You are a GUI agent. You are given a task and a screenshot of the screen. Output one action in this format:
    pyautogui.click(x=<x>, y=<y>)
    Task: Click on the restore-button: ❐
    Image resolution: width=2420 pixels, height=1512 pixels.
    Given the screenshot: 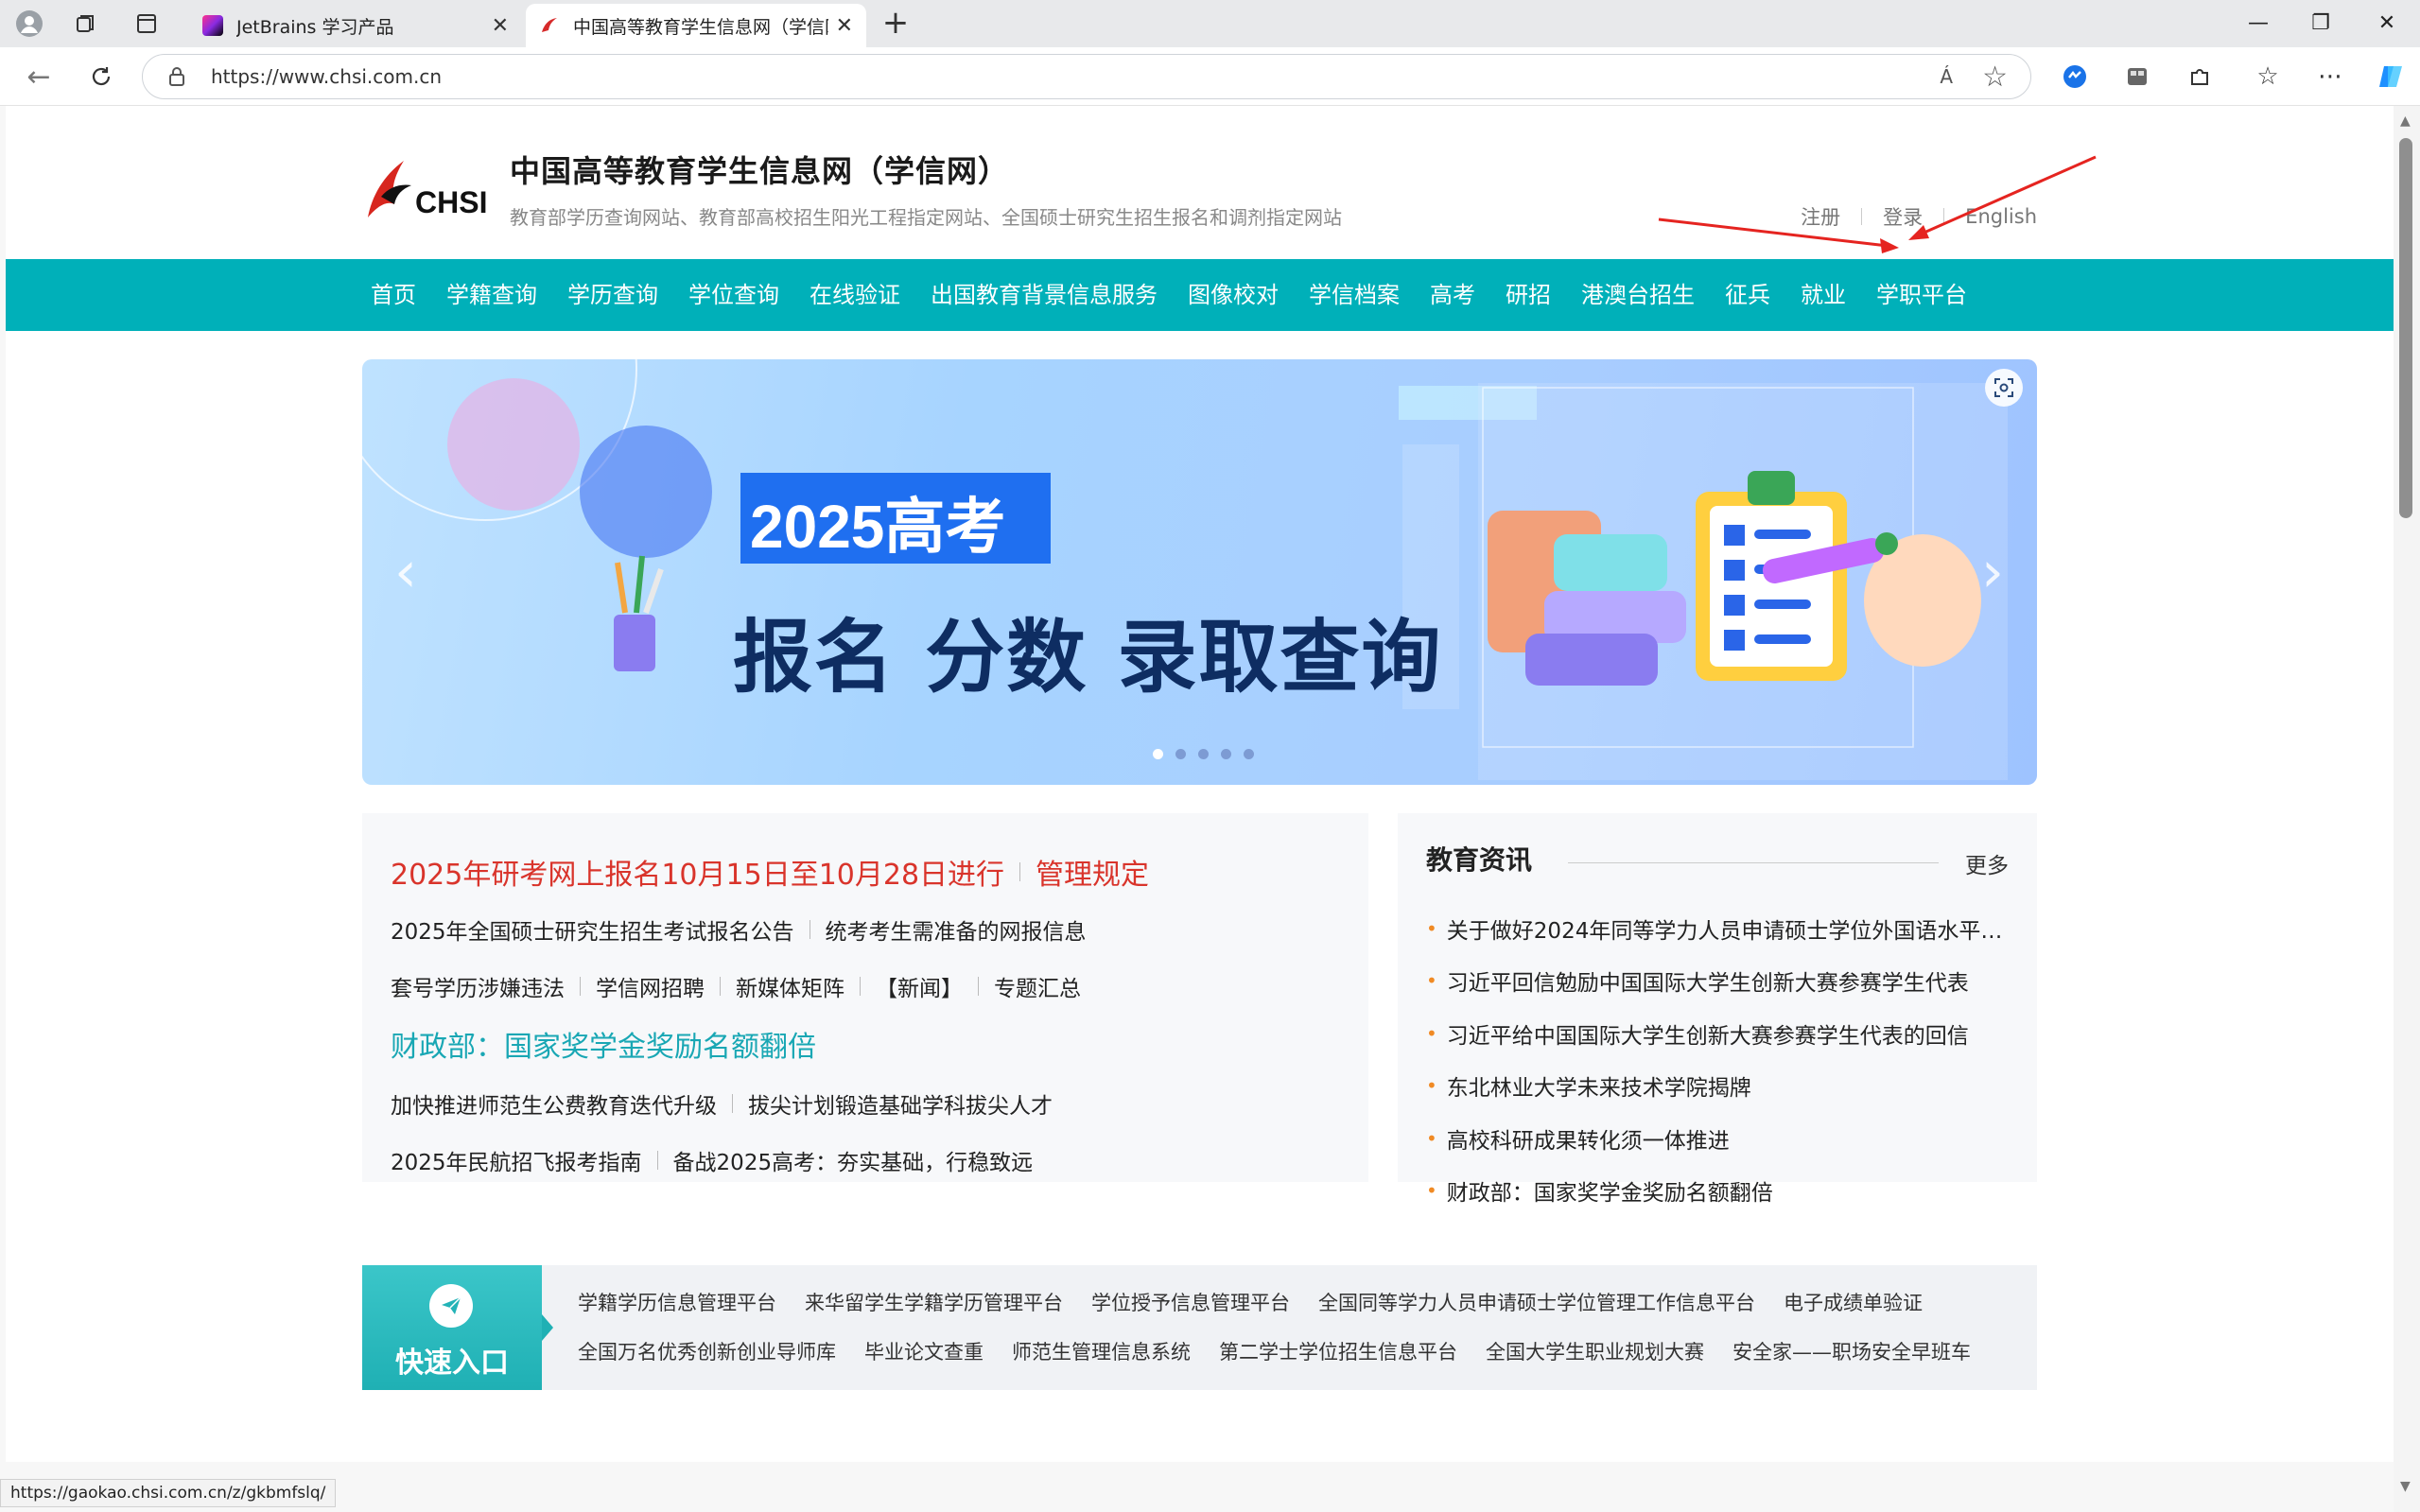 What is the action you would take?
    pyautogui.click(x=2320, y=24)
    